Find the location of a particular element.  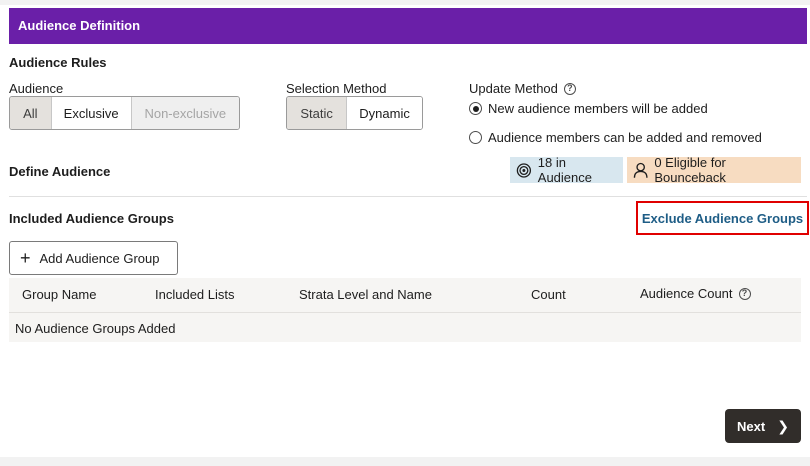

audience-option-non-exclusive: Non-exclusive is located at coordinates (184, 113).